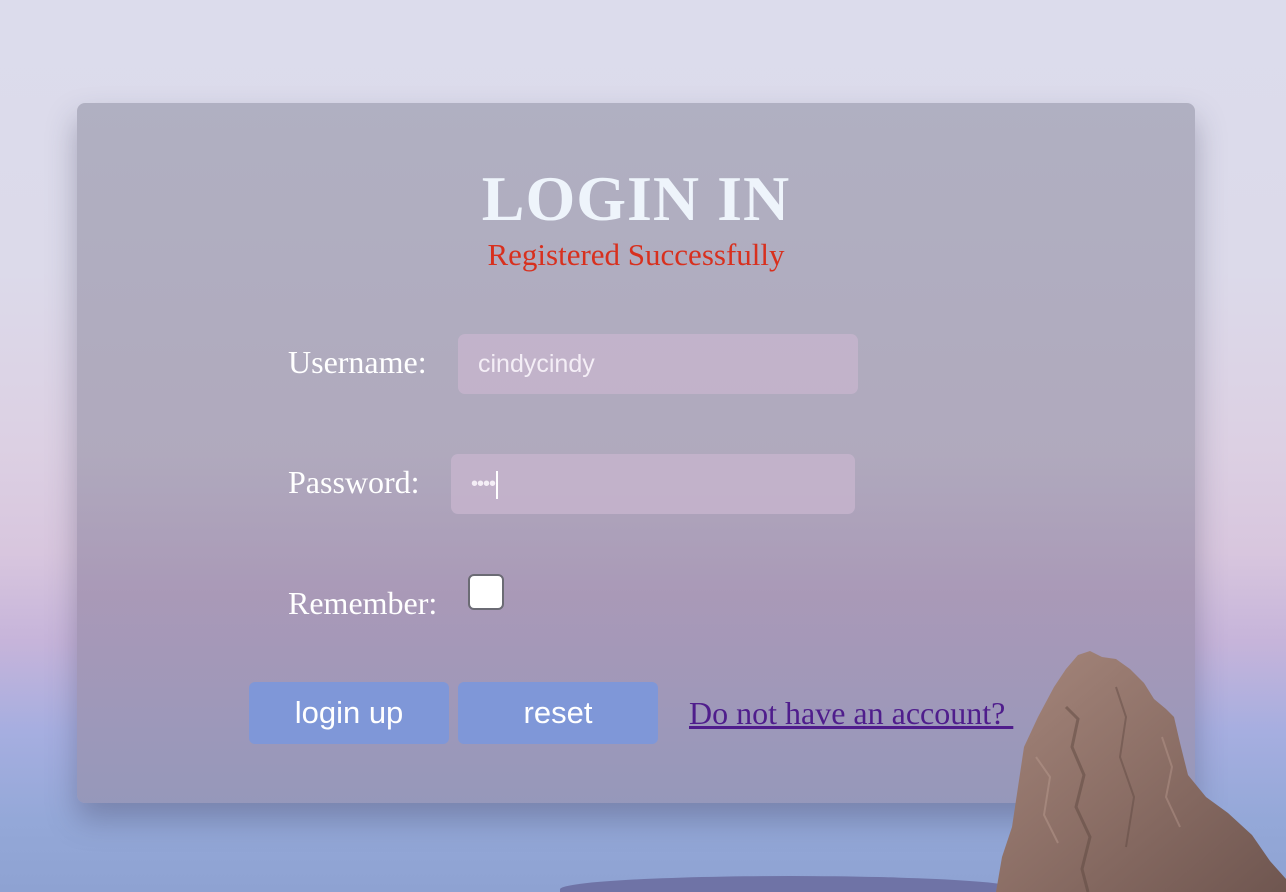  What do you see at coordinates (349, 713) in the screenshot?
I see `login-button: login up` at bounding box center [349, 713].